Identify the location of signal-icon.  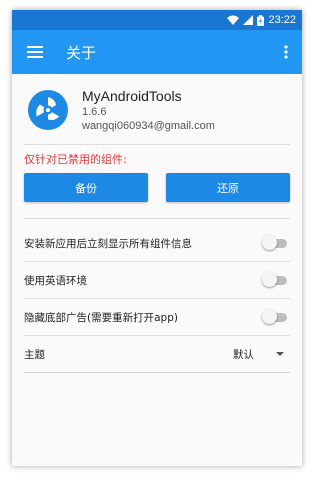
(248, 20).